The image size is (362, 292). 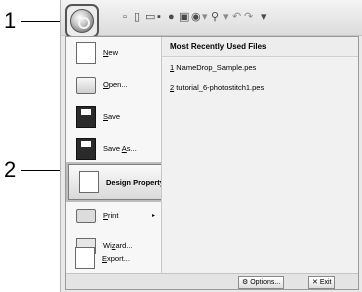 What do you see at coordinates (159, 17) in the screenshot?
I see `toolbar-save-icon: ▪` at bounding box center [159, 17].